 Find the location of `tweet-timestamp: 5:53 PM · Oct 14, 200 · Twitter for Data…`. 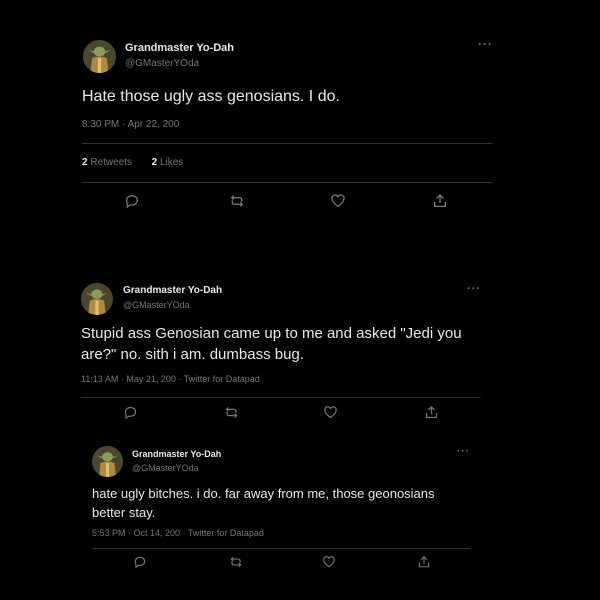

tweet-timestamp: 5:53 PM · Oct 14, 200 · Twitter for Data… is located at coordinates (178, 533).